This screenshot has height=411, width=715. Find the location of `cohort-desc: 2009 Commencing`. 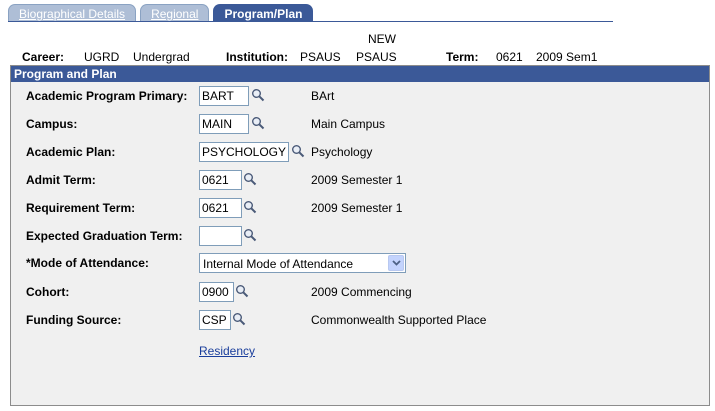

cohort-desc: 2009 Commencing is located at coordinates (361, 292).